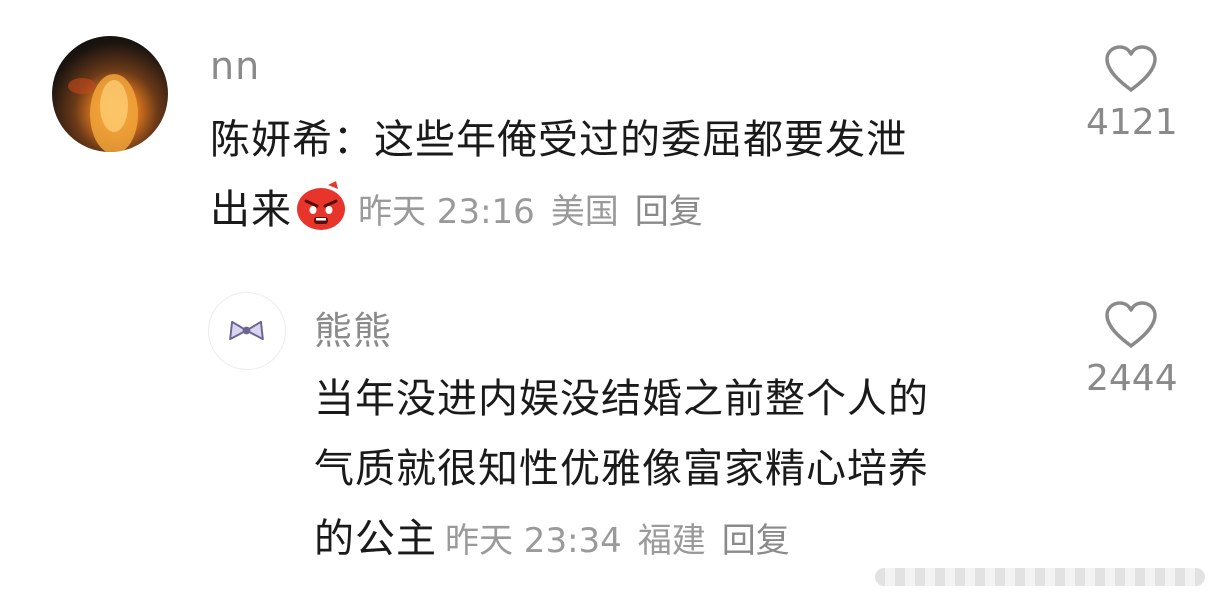 This screenshot has width=1216, height=602. What do you see at coordinates (756, 541) in the screenshot?
I see `reply-button: 回复` at bounding box center [756, 541].